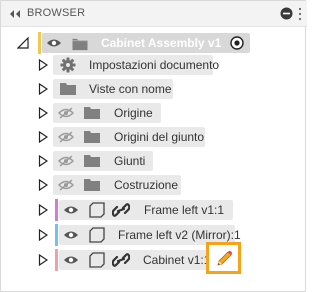 The width and height of the screenshot is (320, 292). What do you see at coordinates (154, 161) in the screenshot?
I see `tree-item: Giunti` at bounding box center [154, 161].